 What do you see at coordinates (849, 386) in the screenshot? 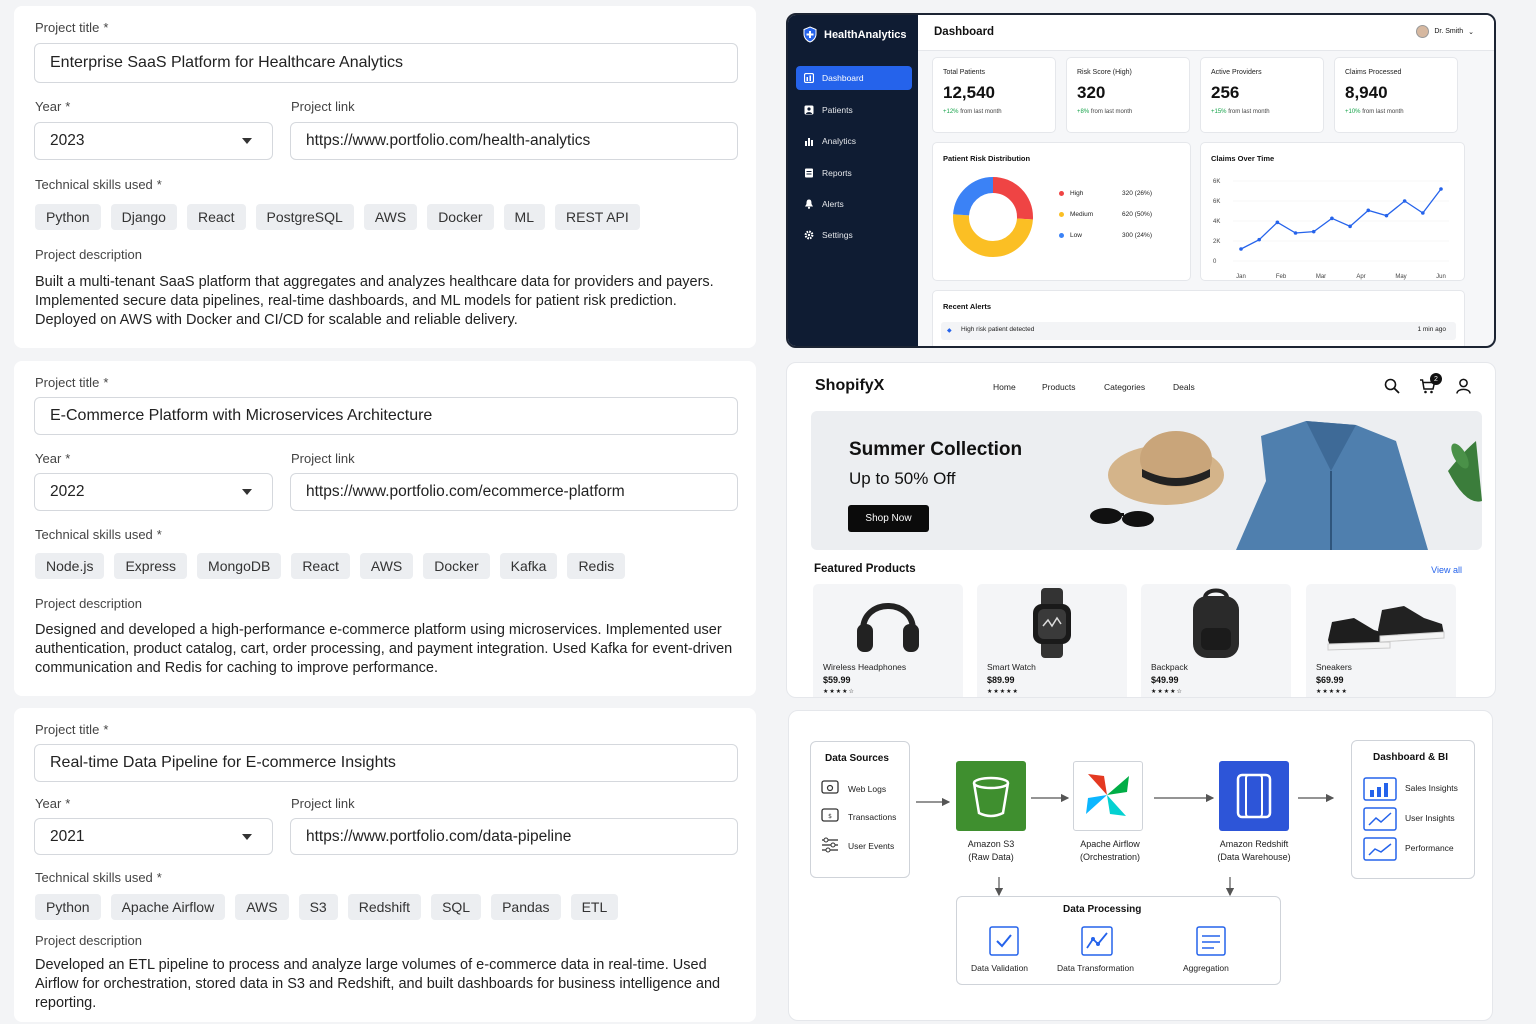
I see `shop-logo: ShopifyX` at bounding box center [849, 386].